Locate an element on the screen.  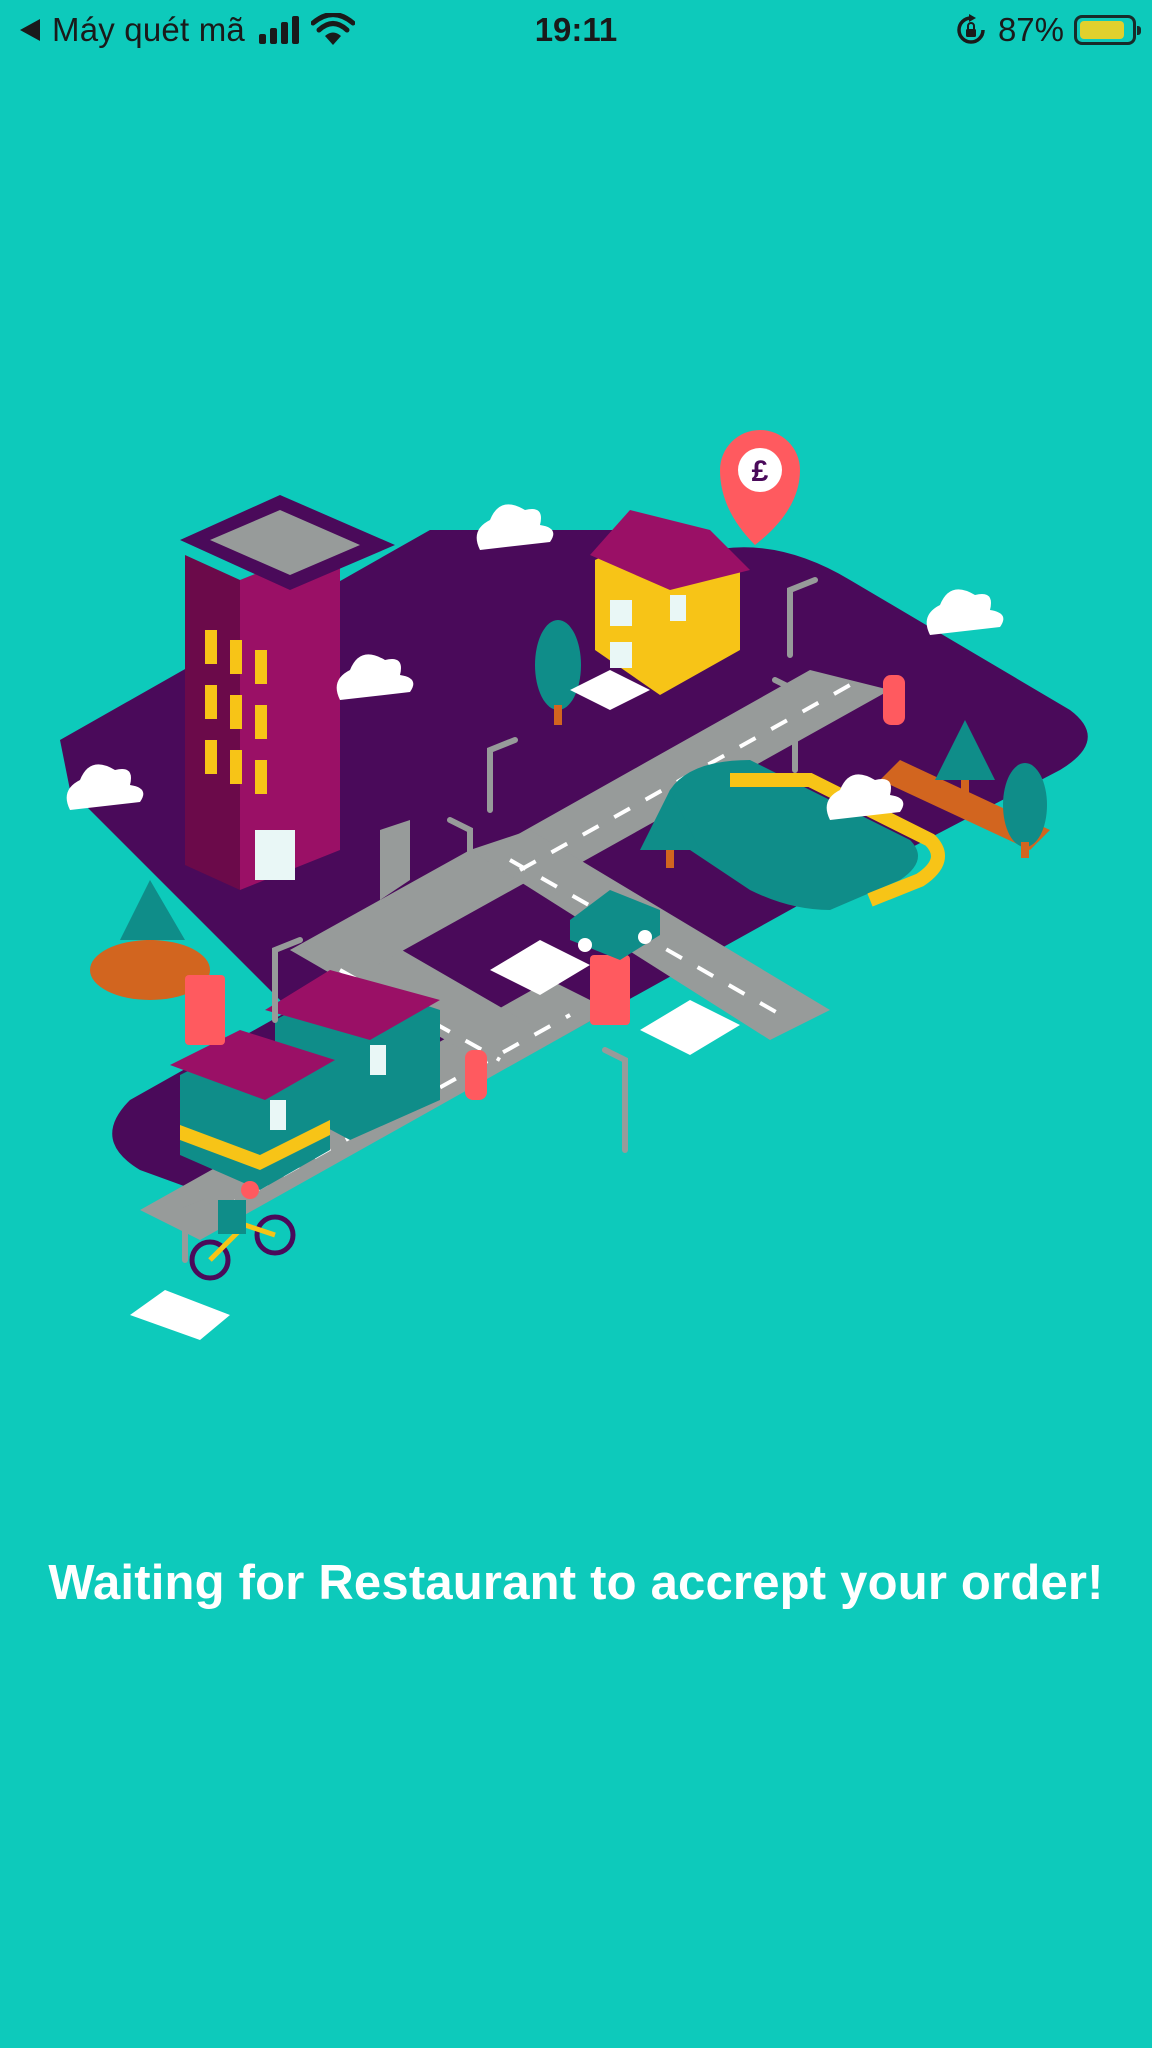
rotation-lock-icon is located at coordinates (971, 29).